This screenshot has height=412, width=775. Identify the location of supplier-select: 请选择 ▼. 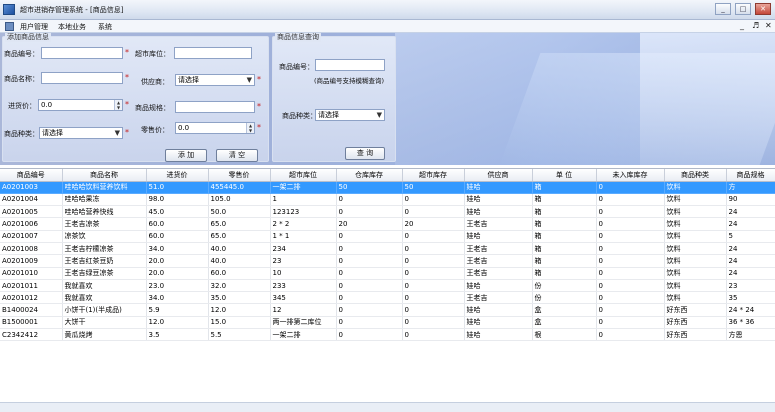
(215, 80).